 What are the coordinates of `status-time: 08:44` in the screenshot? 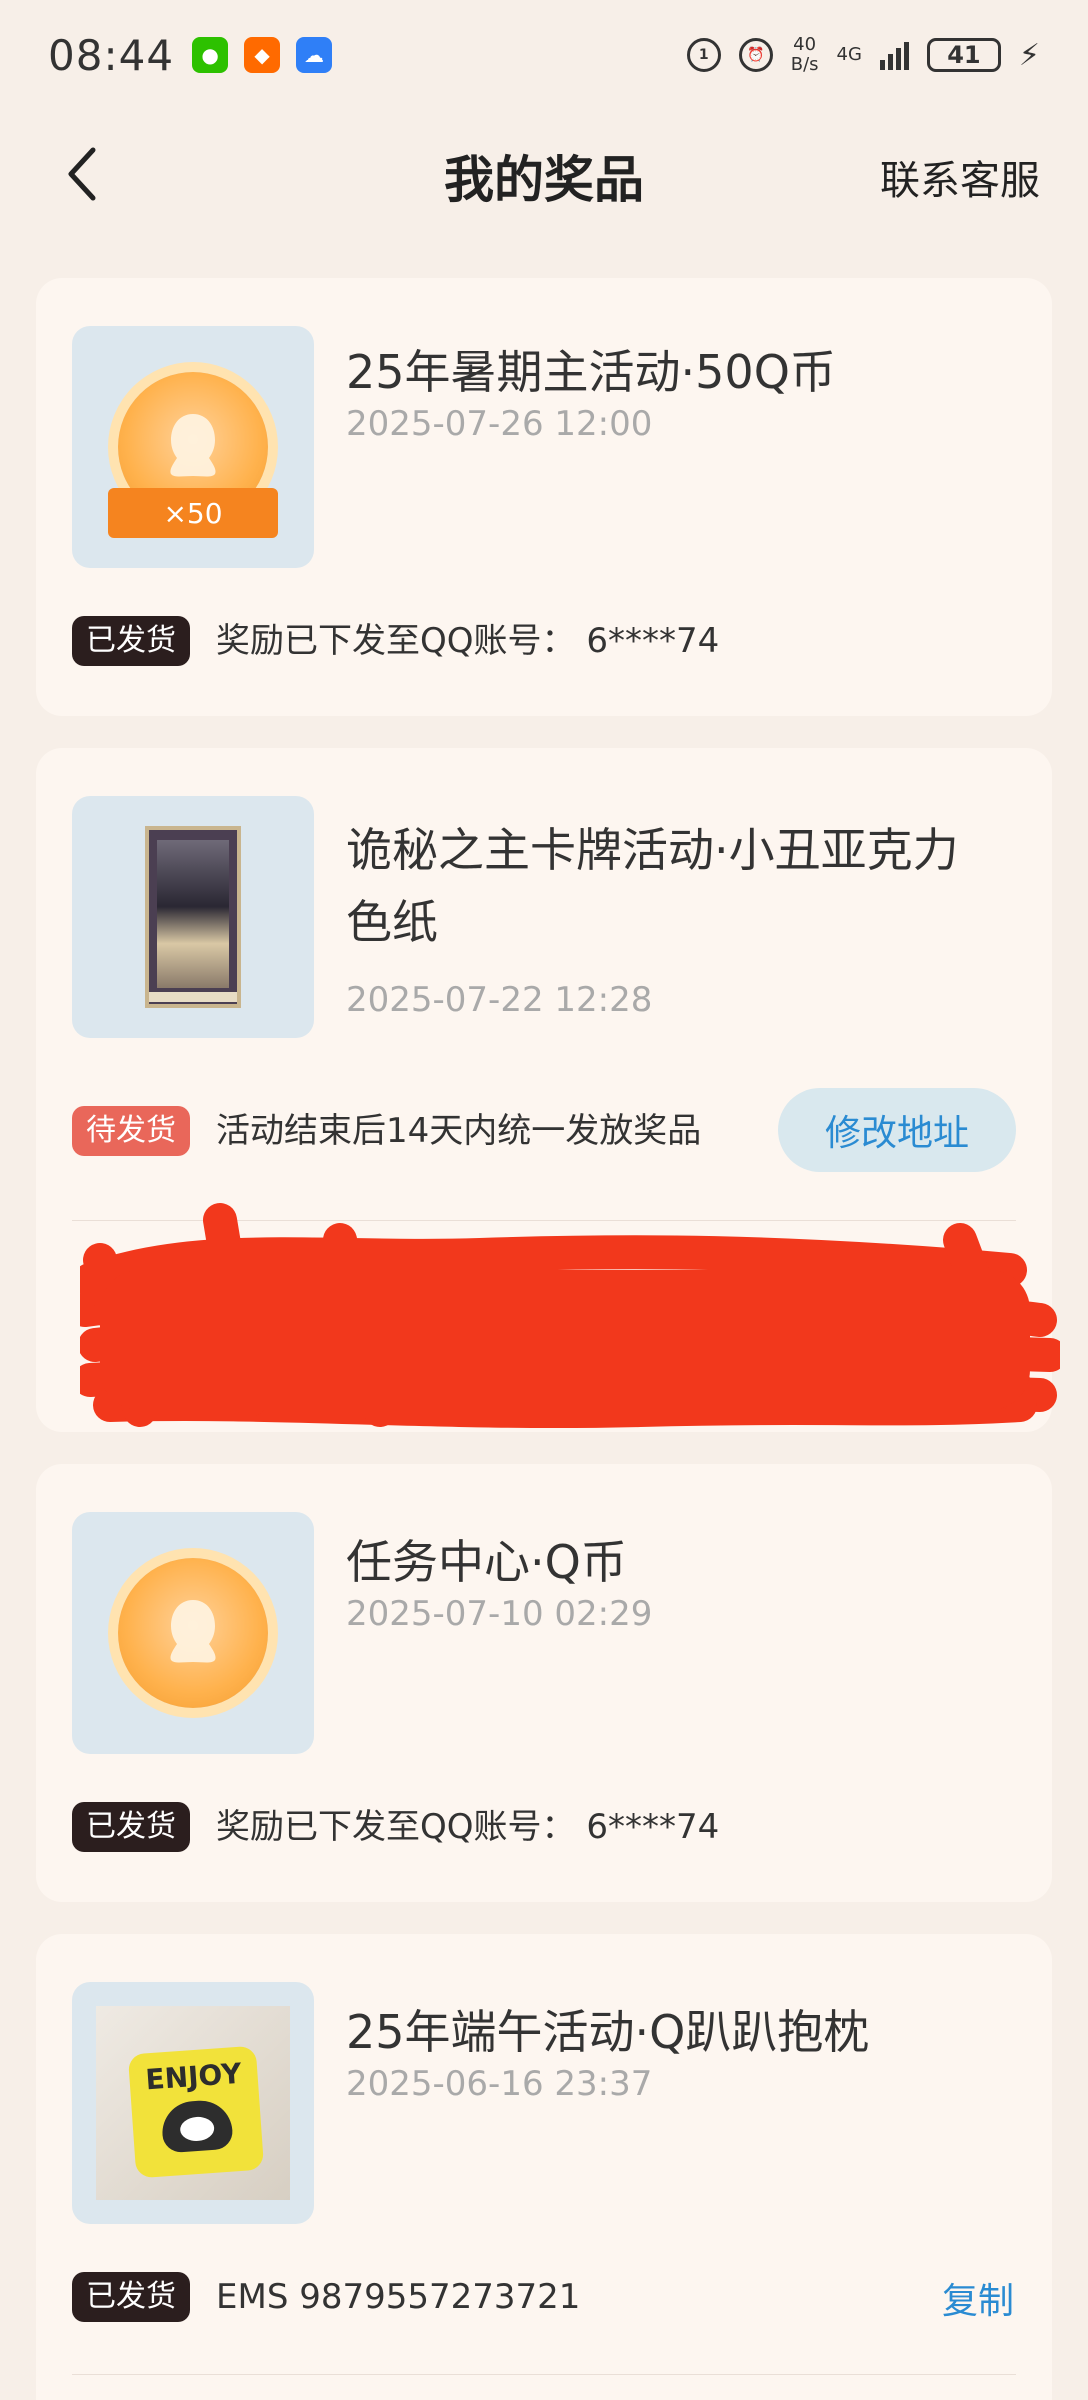 It's located at (111, 55).